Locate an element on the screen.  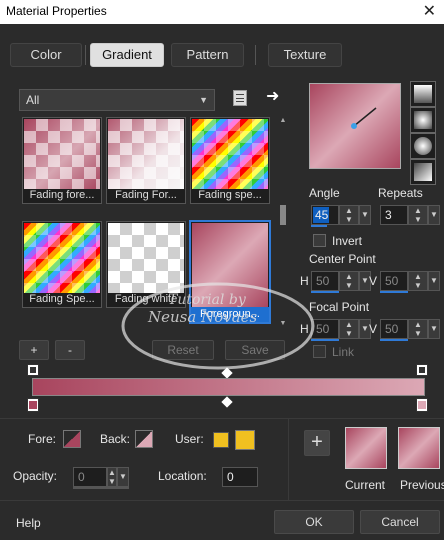
current-label: Current is located at coordinates (365, 485).